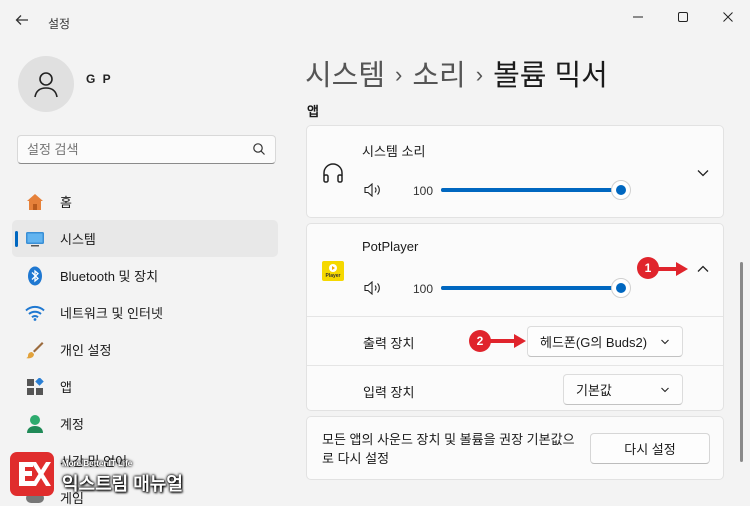 The height and width of the screenshot is (506, 750). I want to click on input-device-label: 입력 장치, so click(389, 392).